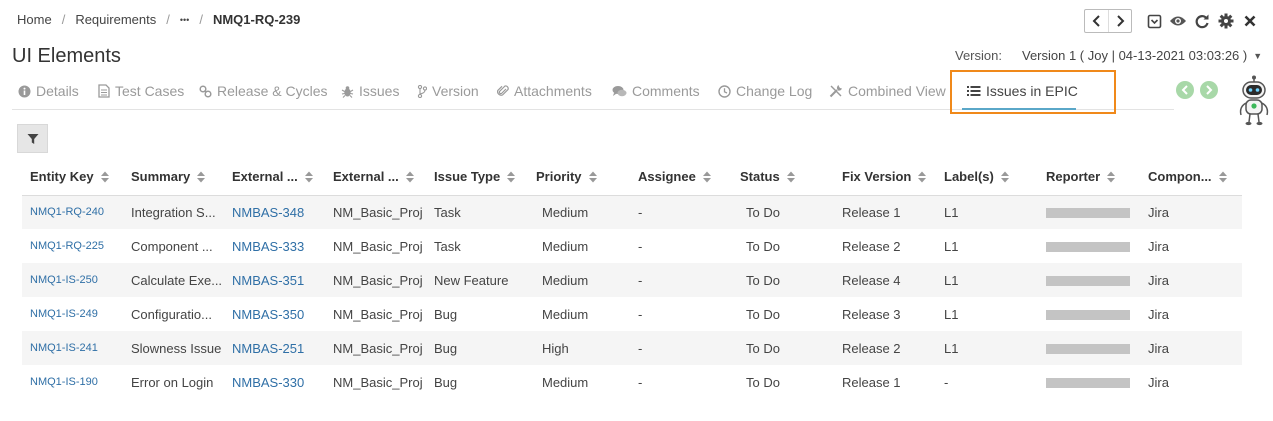 This screenshot has width=1273, height=421. I want to click on tab-attachments: Attachments, so click(544, 91).